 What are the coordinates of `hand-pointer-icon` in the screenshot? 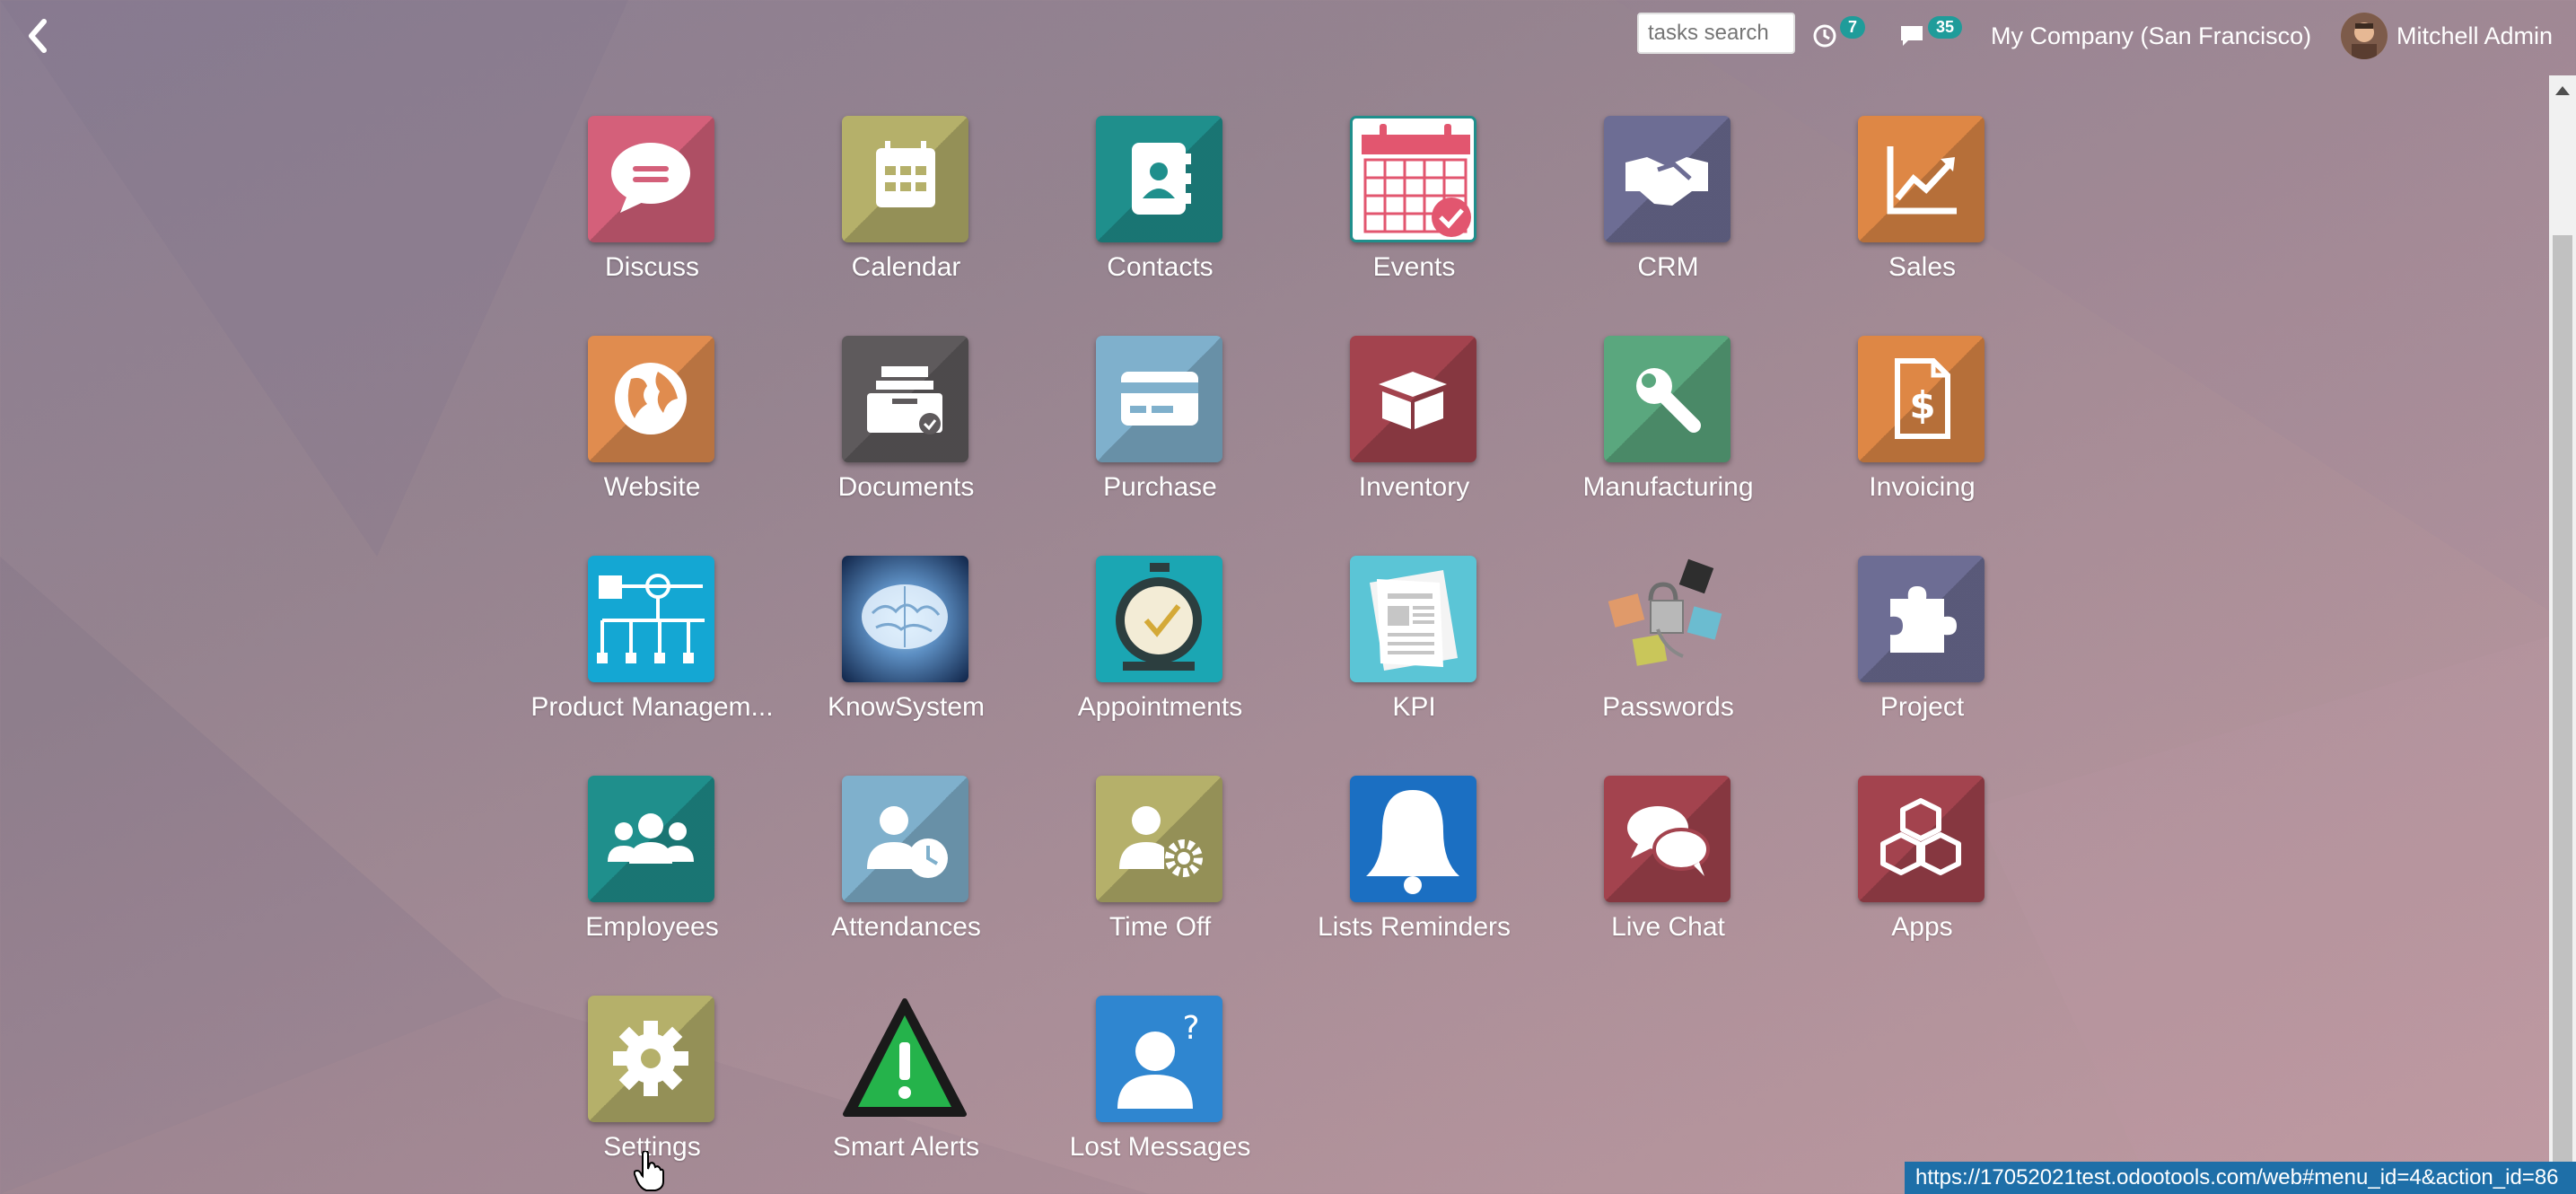 It's located at (649, 1171).